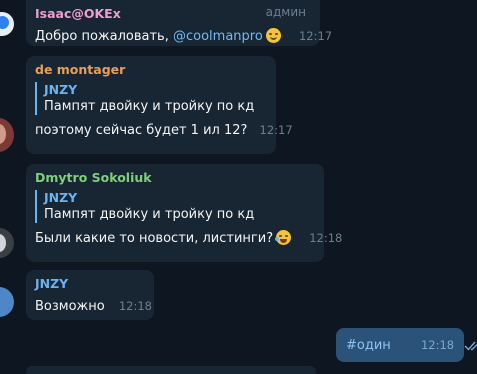  I want to click on mention-link: @coolmanpro, so click(218, 36).